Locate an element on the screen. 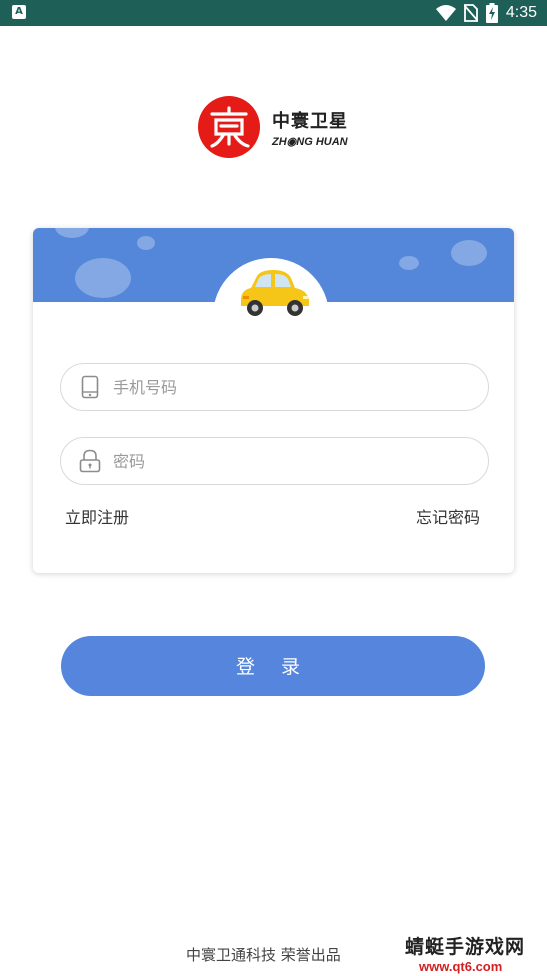 The image size is (547, 976). phone-field is located at coordinates (274, 387).